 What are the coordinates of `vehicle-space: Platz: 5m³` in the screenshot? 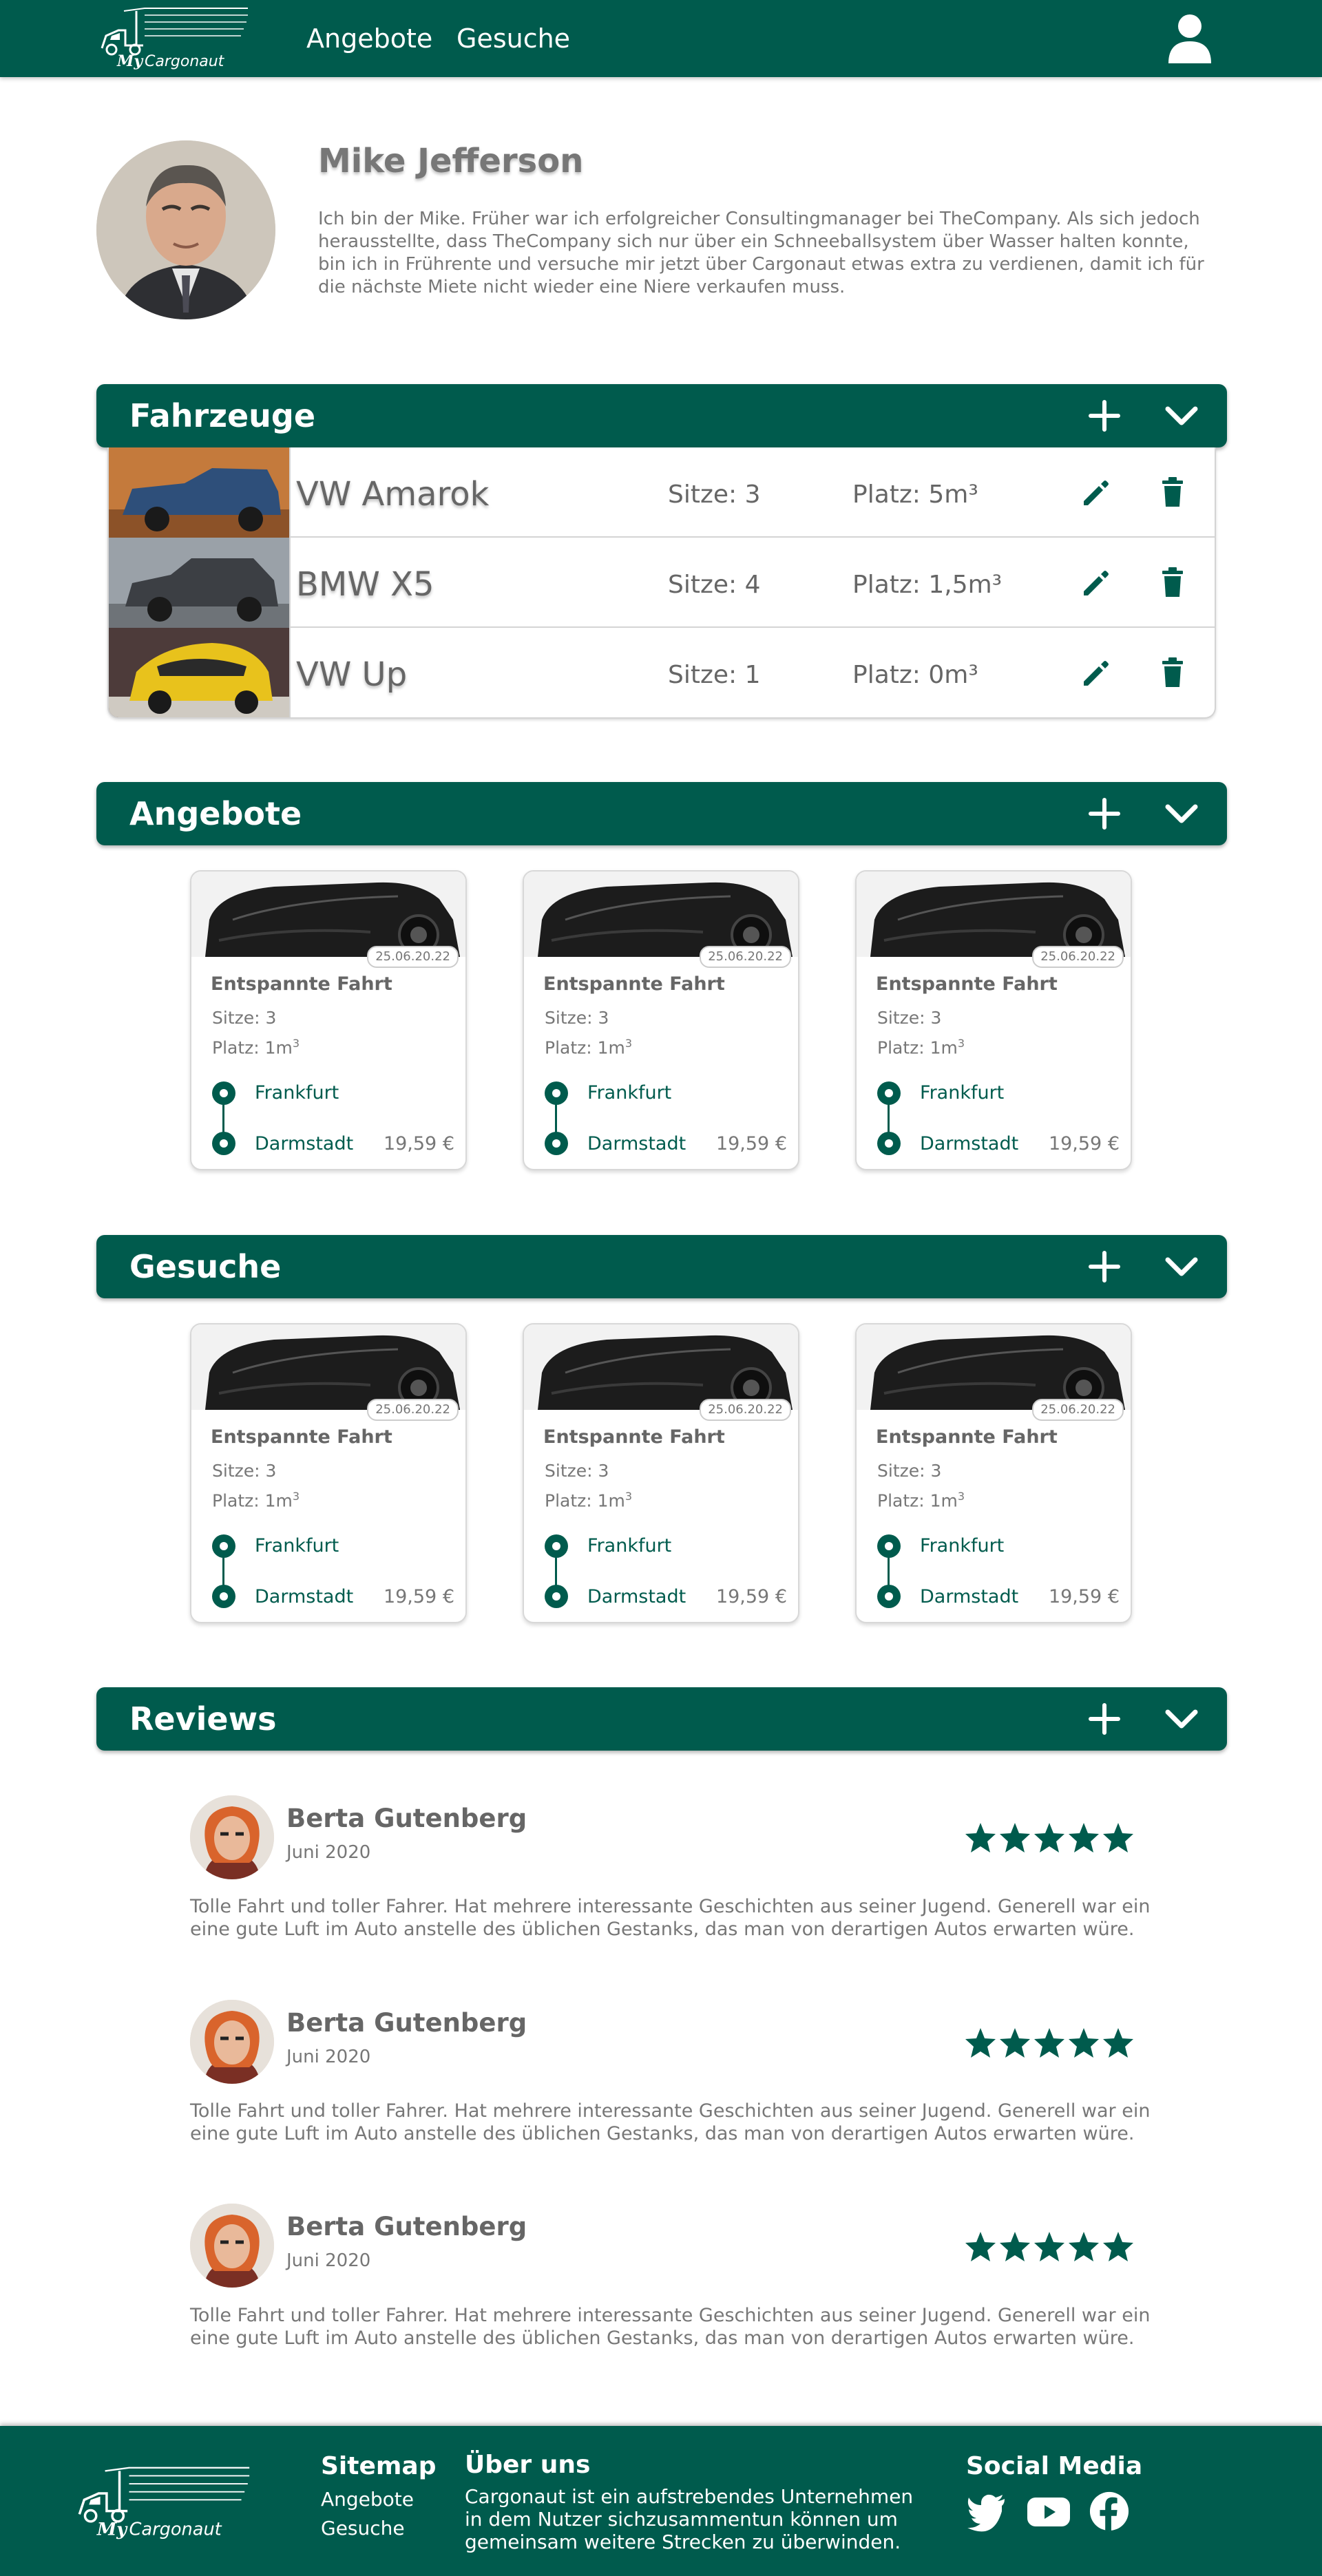 It's located at (915, 495).